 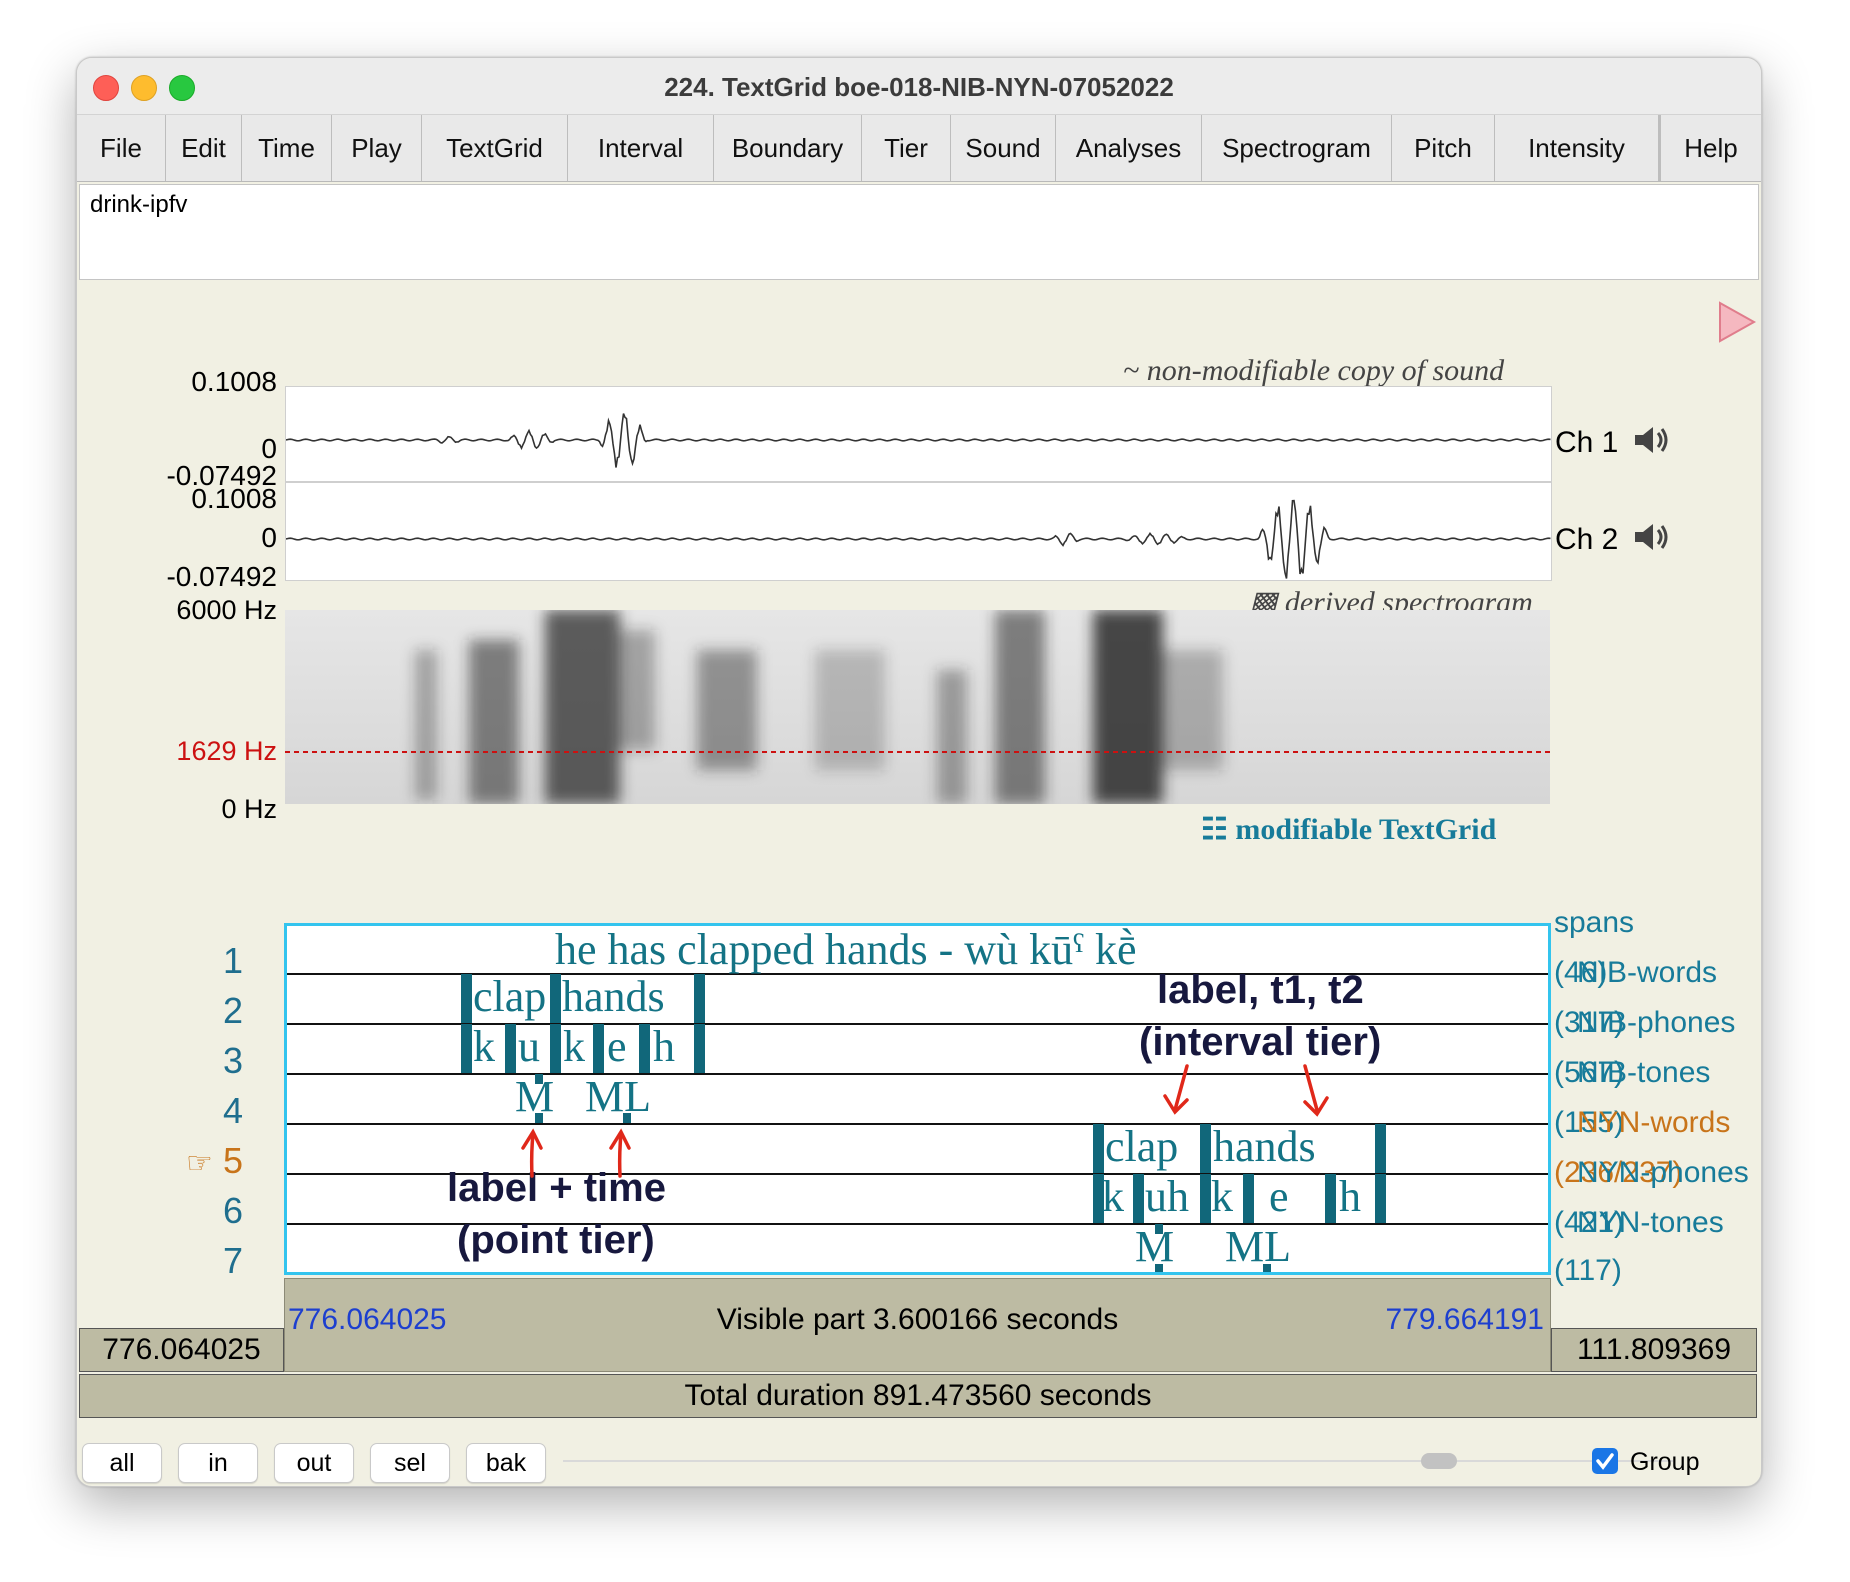 I want to click on waveform-ch2-trace, so click(x=918, y=539).